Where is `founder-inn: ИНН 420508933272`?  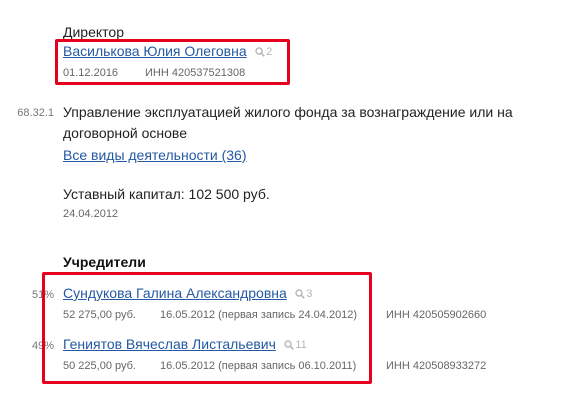
founder-inn: ИНН 420508933272 is located at coordinates (436, 366).